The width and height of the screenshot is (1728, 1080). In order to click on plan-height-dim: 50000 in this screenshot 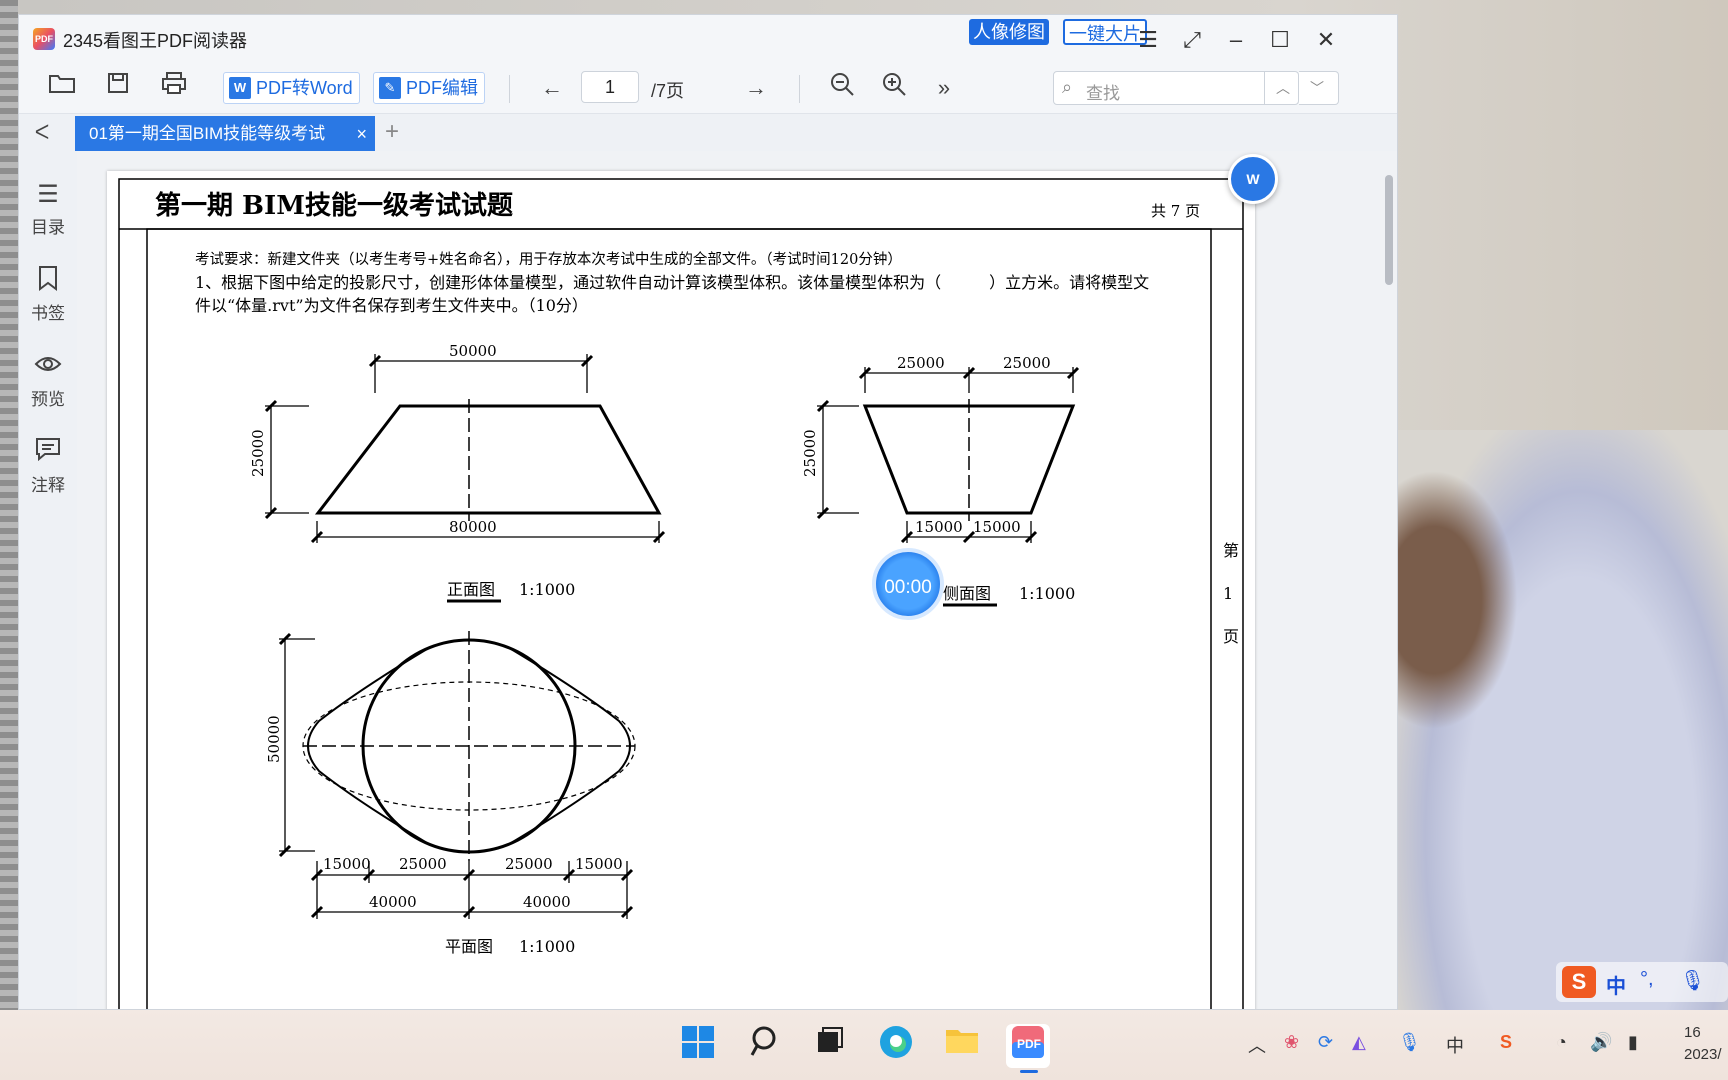, I will do `click(274, 739)`.